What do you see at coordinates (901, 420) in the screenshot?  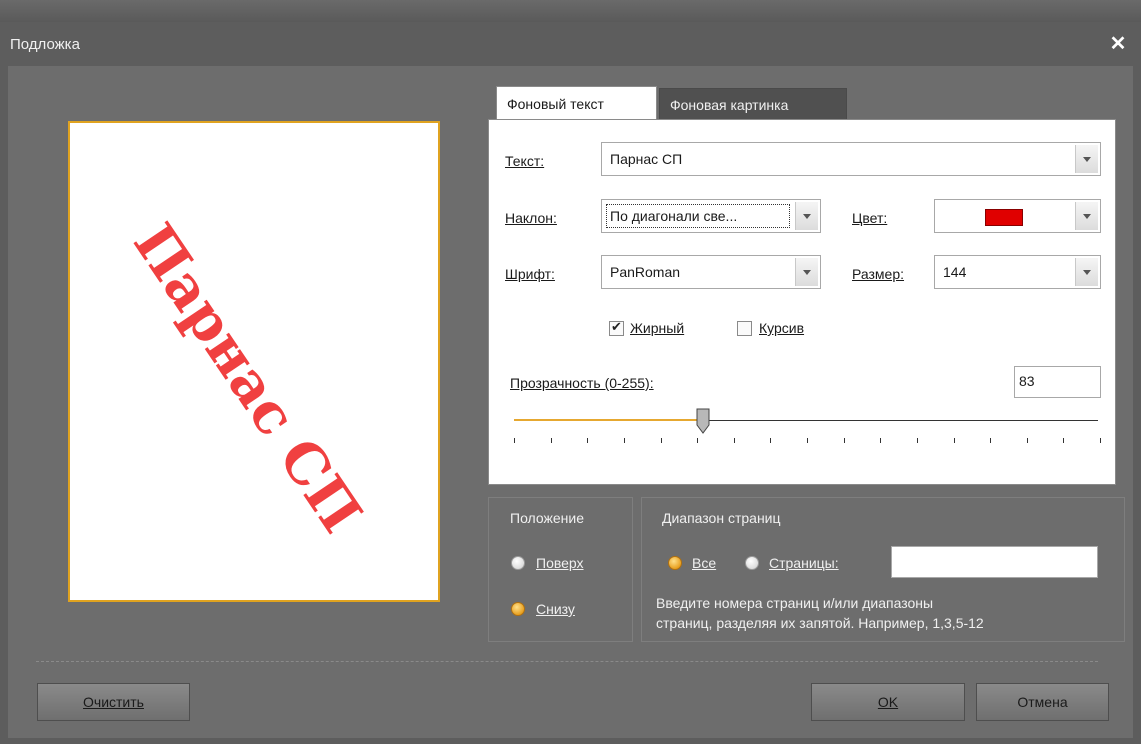 I see `slider-track` at bounding box center [901, 420].